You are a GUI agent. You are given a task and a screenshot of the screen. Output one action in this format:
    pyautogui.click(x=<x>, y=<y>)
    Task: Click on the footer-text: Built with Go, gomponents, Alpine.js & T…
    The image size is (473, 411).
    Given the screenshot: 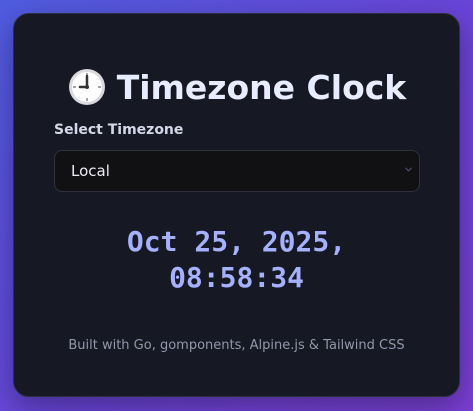 What is the action you would take?
    pyautogui.click(x=236, y=345)
    